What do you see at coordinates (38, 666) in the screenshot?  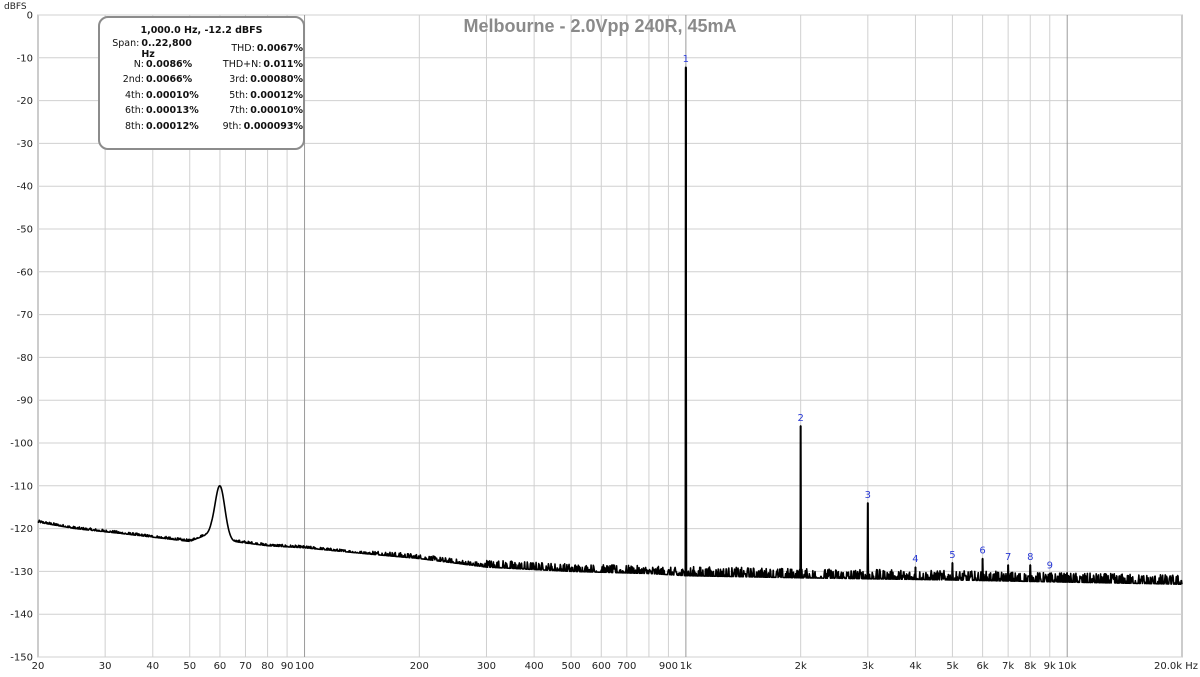 I see `x-tick-label: 20` at bounding box center [38, 666].